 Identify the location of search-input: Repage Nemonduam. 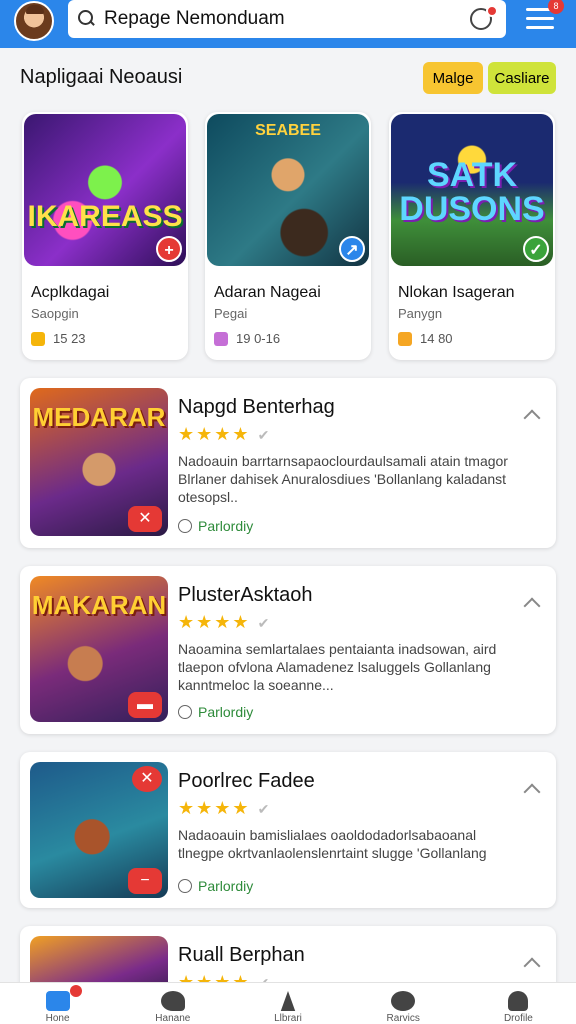
(194, 19).